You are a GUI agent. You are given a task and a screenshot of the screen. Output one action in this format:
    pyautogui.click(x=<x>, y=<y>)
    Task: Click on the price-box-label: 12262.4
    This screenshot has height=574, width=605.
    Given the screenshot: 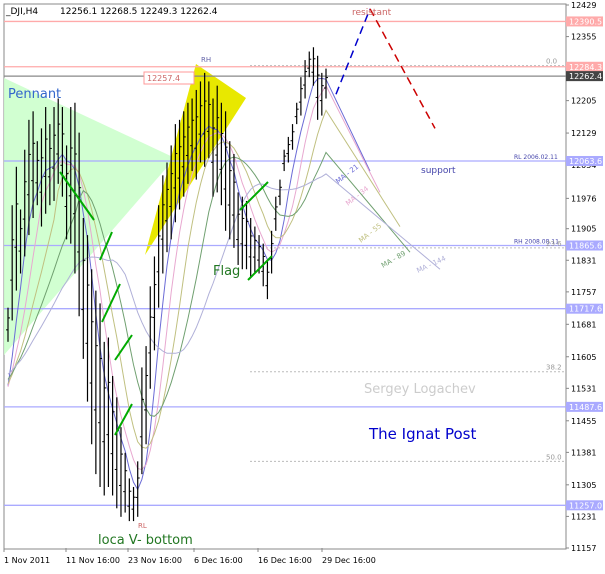 What is the action you would take?
    pyautogui.click(x=585, y=76)
    